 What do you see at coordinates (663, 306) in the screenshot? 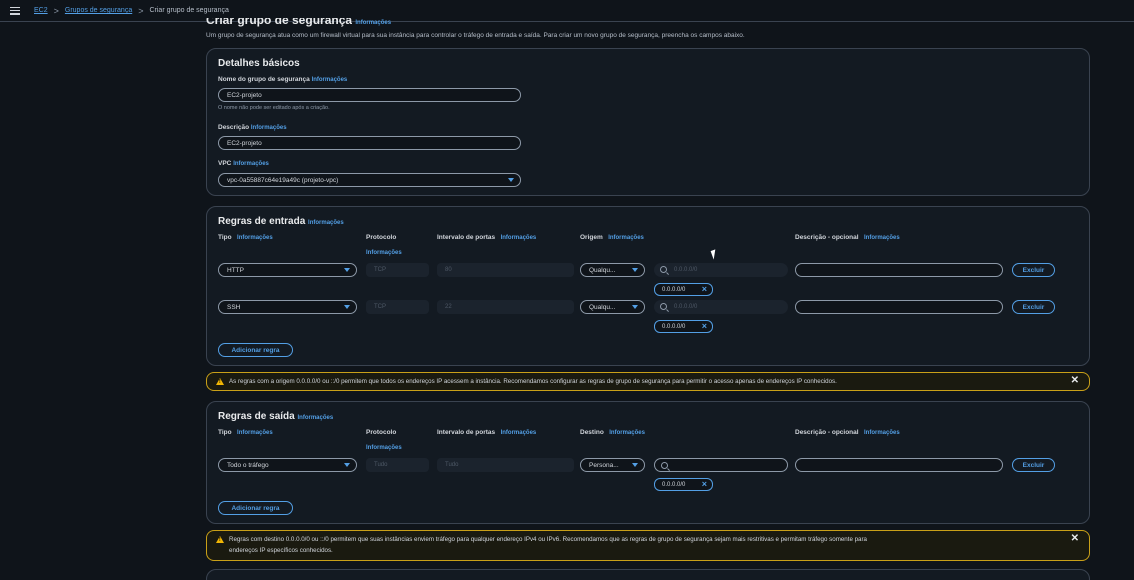
I see `search-icon` at bounding box center [663, 306].